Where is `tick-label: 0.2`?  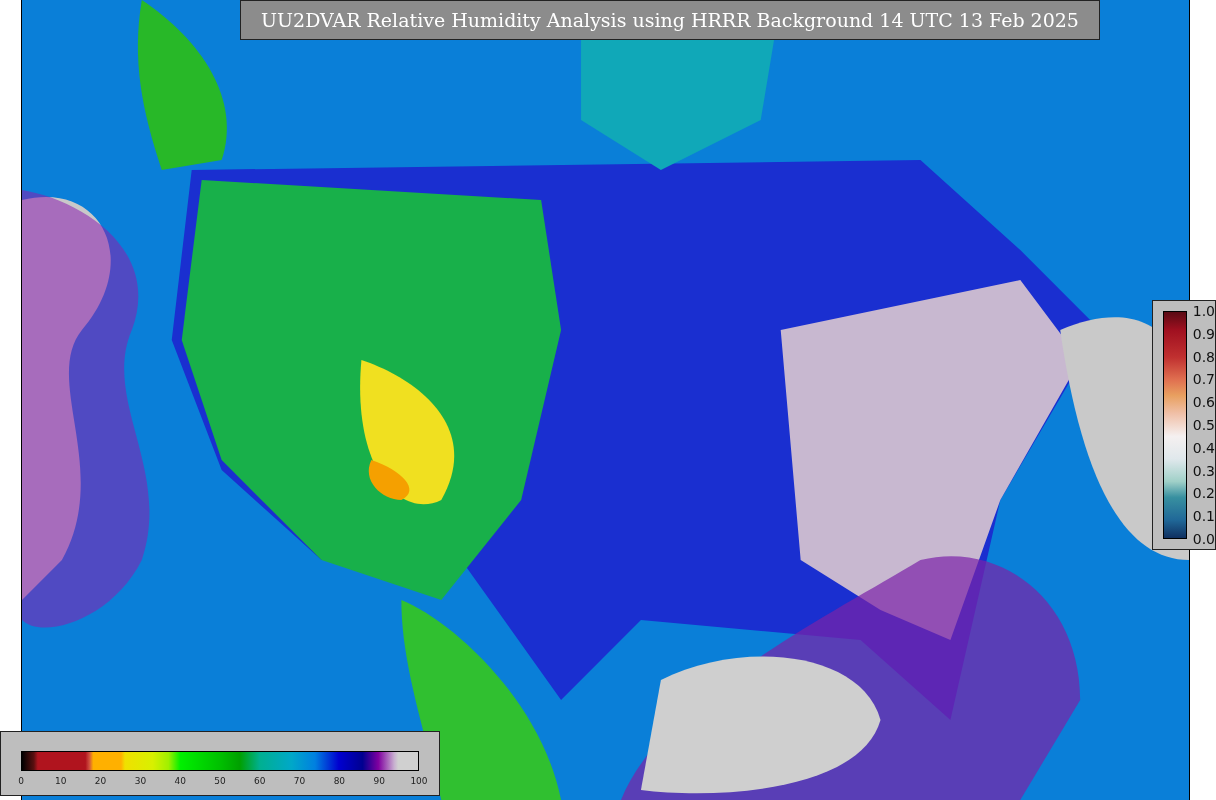
tick-label: 0.2 is located at coordinates (1203, 493).